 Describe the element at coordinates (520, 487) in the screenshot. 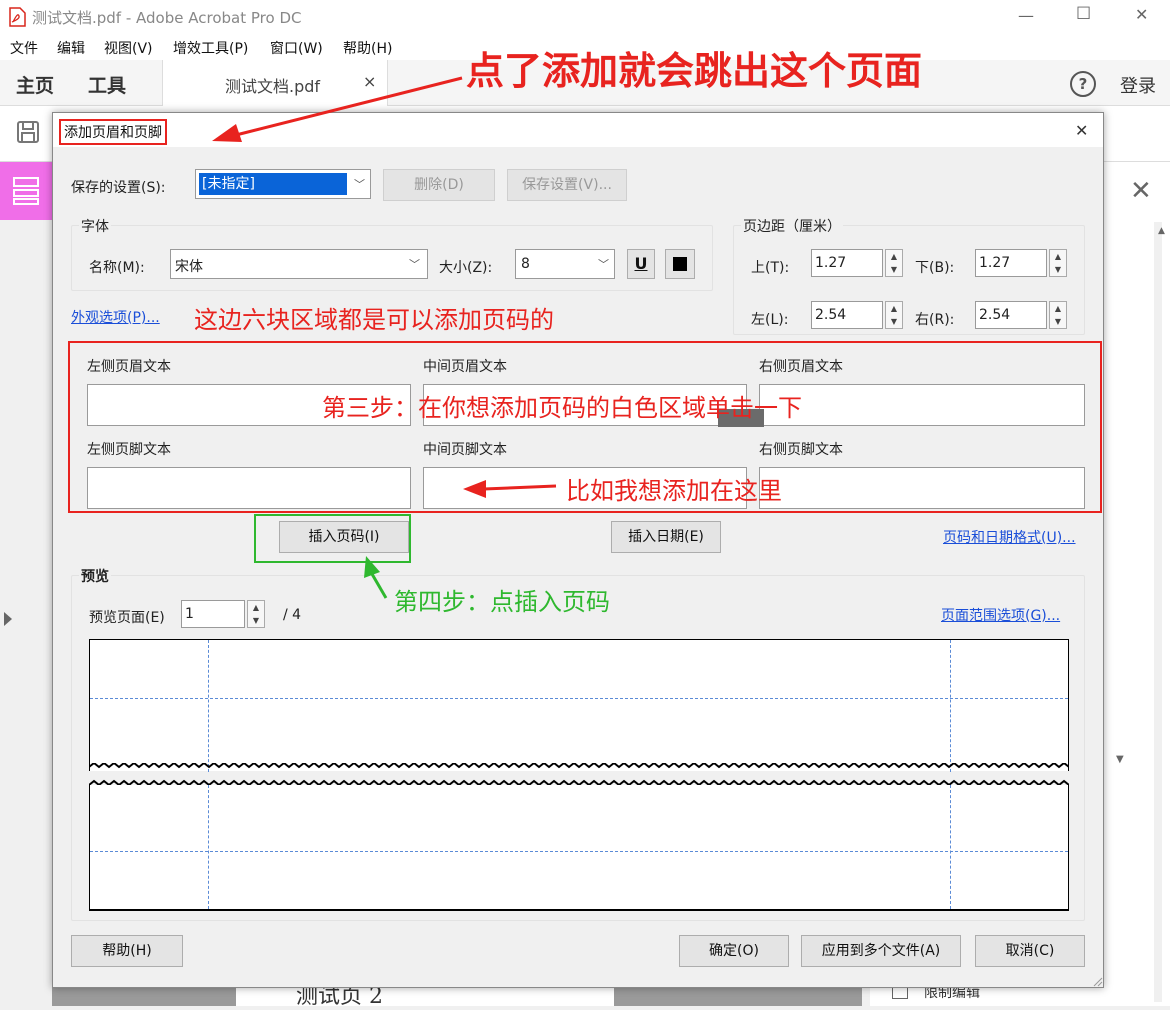

I see `arrow-to-center-footer-icon` at that location.